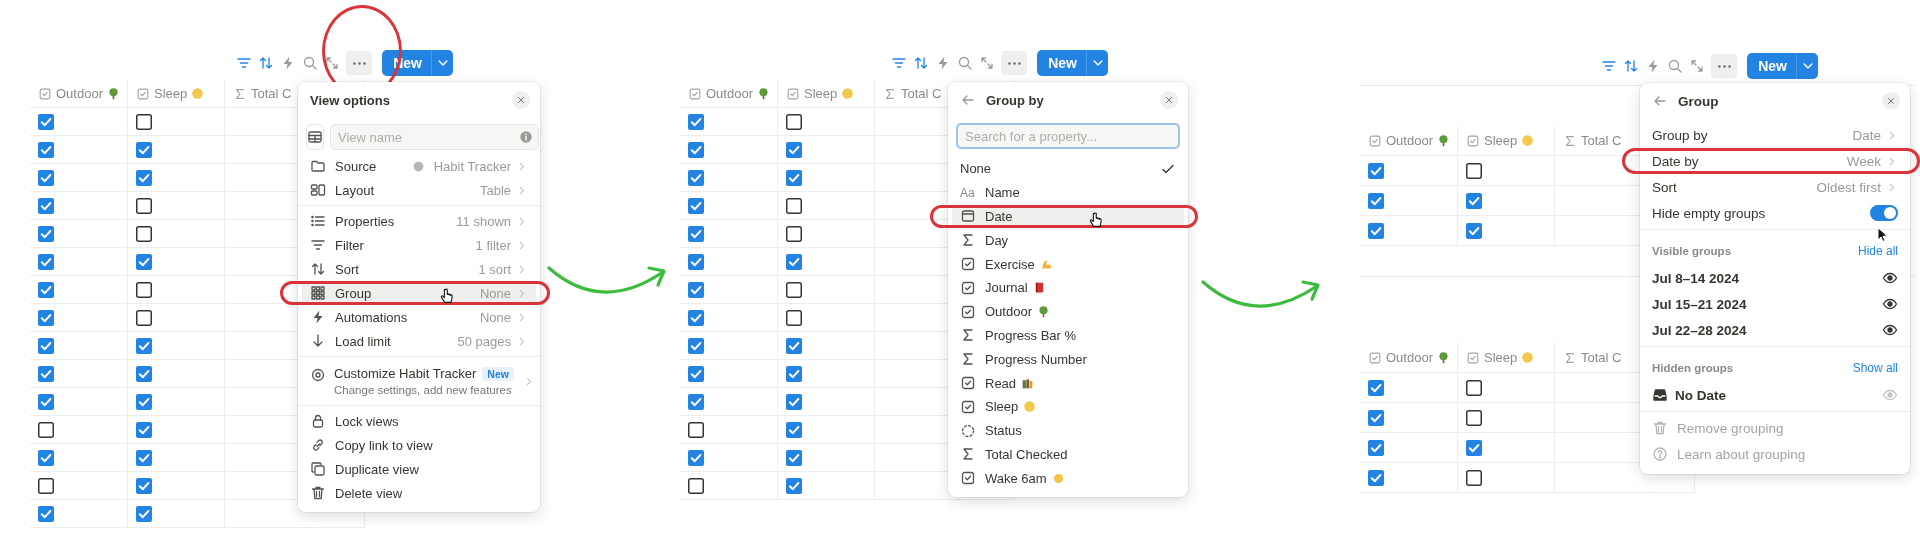 The height and width of the screenshot is (538, 1920). Describe the element at coordinates (1775, 395) in the screenshot. I see `group-item: No Date` at that location.